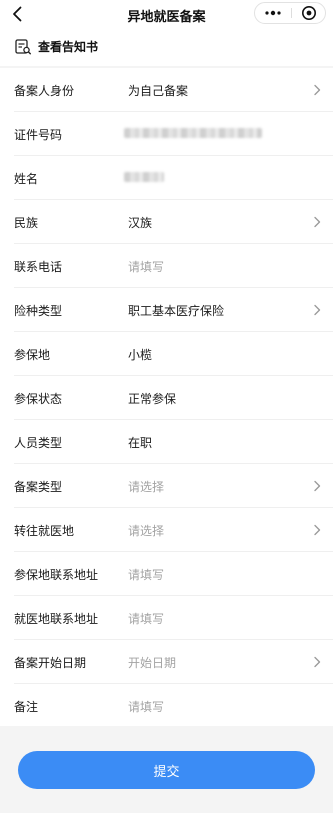 The width and height of the screenshot is (333, 813). Describe the element at coordinates (166, 574) in the screenshot. I see `form-row-insured-address: 参保地联系地址 请填写` at that location.